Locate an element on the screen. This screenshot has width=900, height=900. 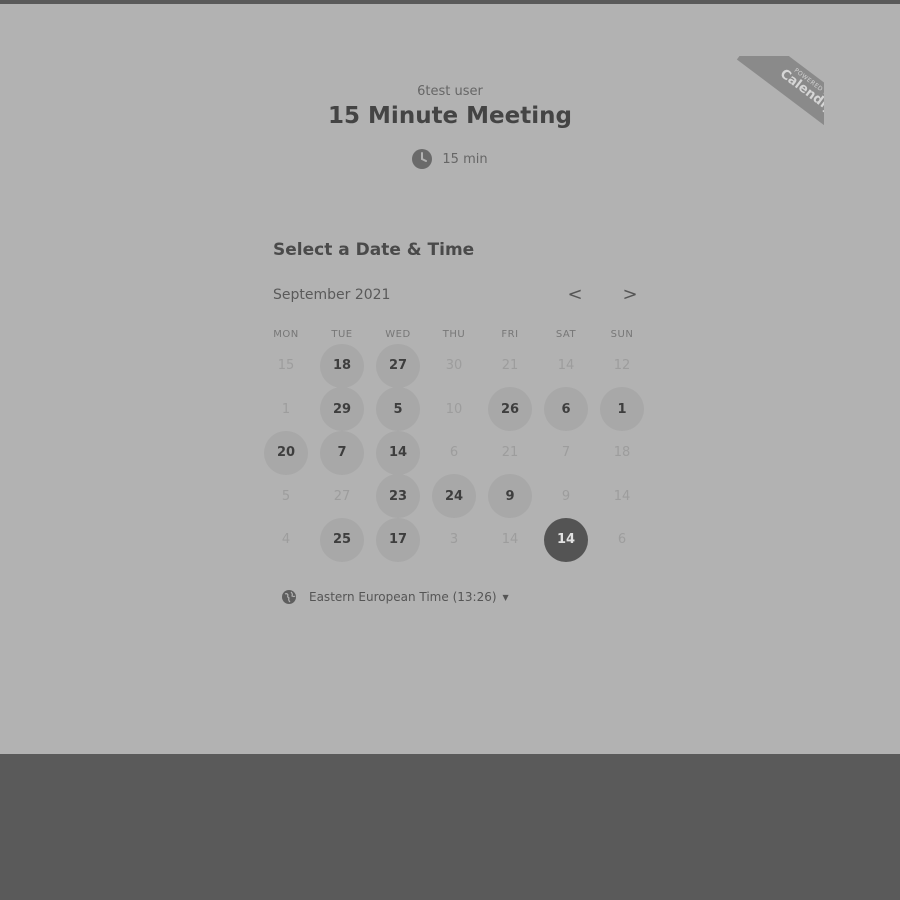
weekday-label: FRI is located at coordinates (510, 334).